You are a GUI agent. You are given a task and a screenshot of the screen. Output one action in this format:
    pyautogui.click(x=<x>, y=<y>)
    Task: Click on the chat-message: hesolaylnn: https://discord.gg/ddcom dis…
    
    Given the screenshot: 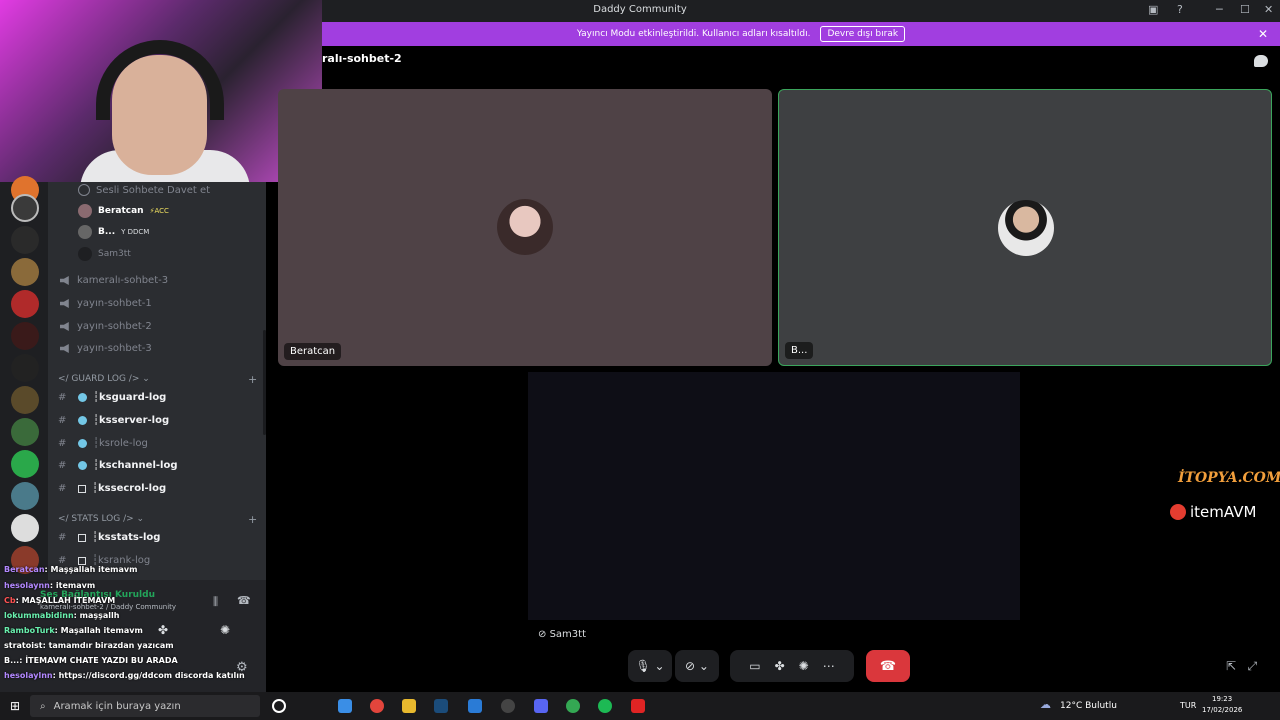 What is the action you would take?
    pyautogui.click(x=124, y=675)
    